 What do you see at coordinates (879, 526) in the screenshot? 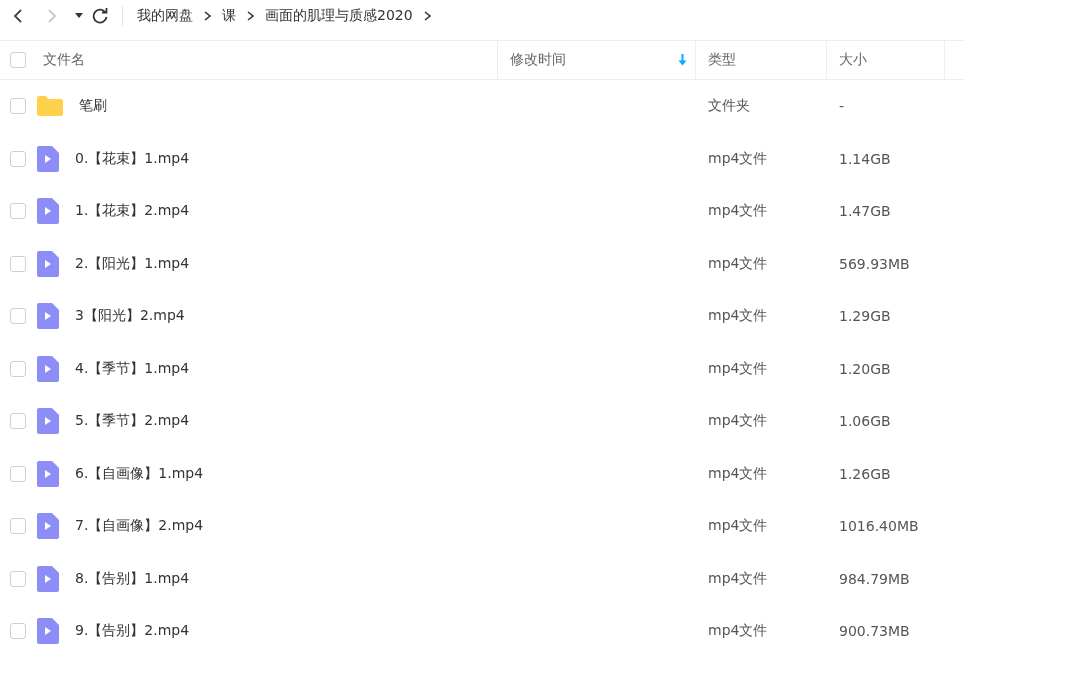
I see `file-size: 1016.40MB` at bounding box center [879, 526].